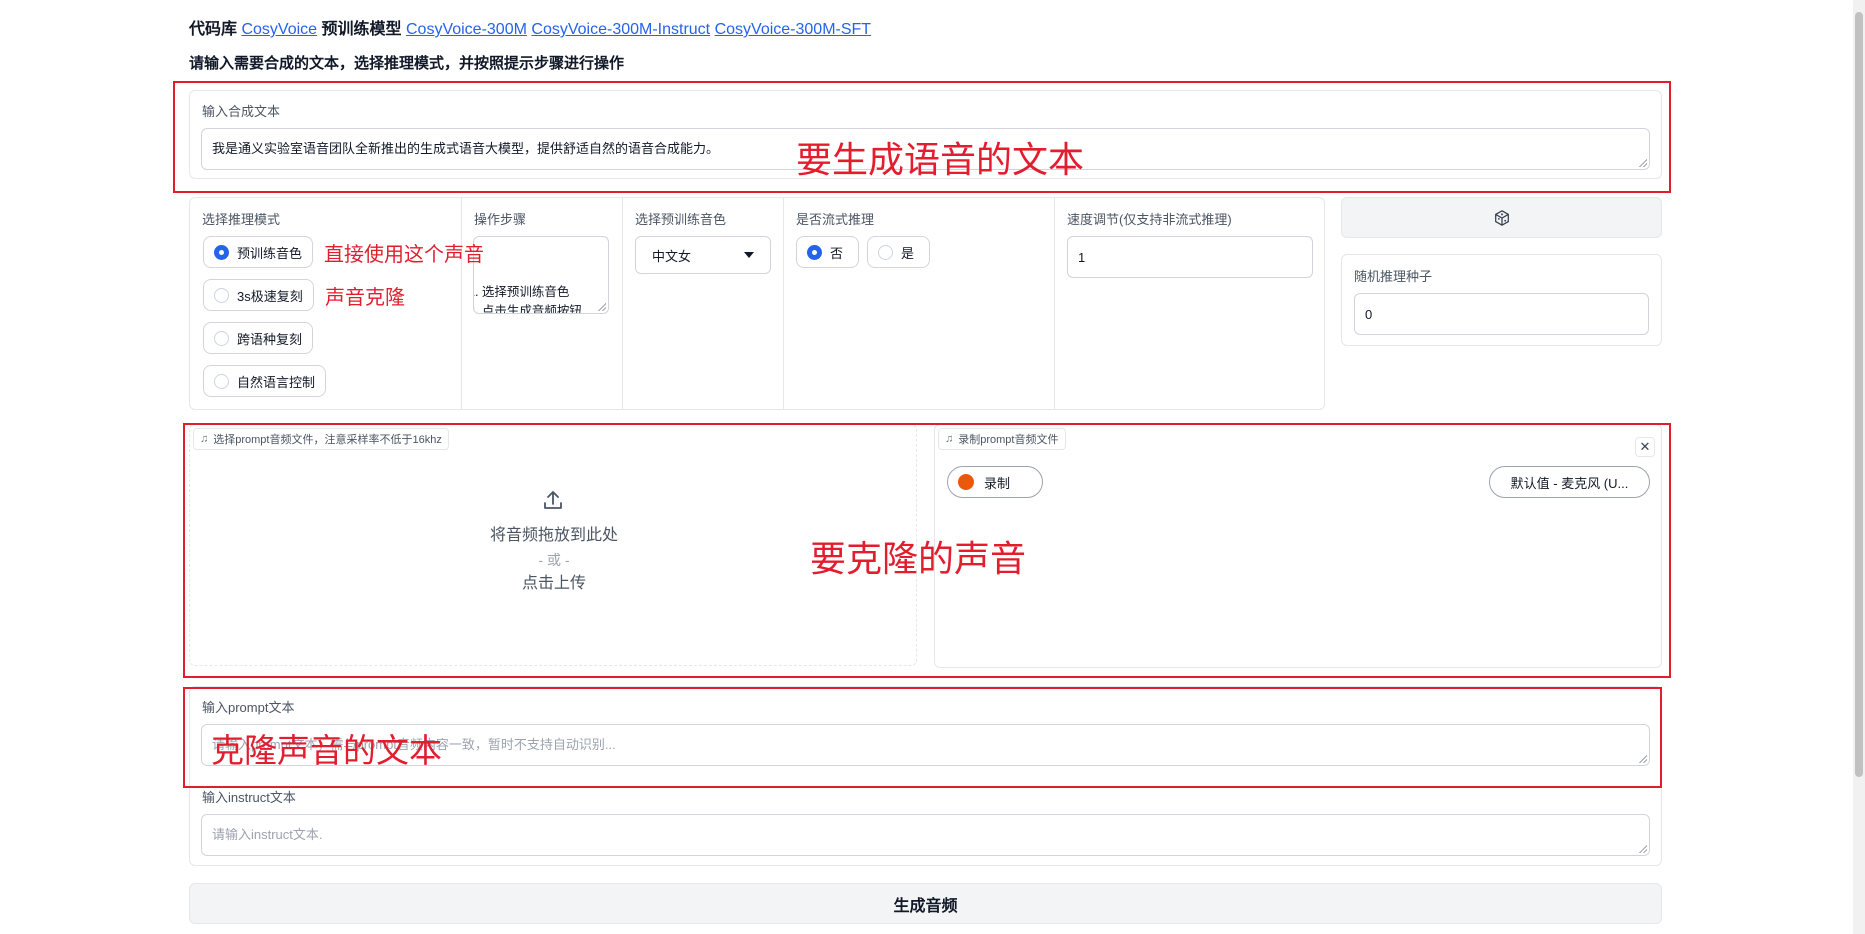  Describe the element at coordinates (681, 219) in the screenshot. I see `speaker-label: 选择预训练音色` at that location.